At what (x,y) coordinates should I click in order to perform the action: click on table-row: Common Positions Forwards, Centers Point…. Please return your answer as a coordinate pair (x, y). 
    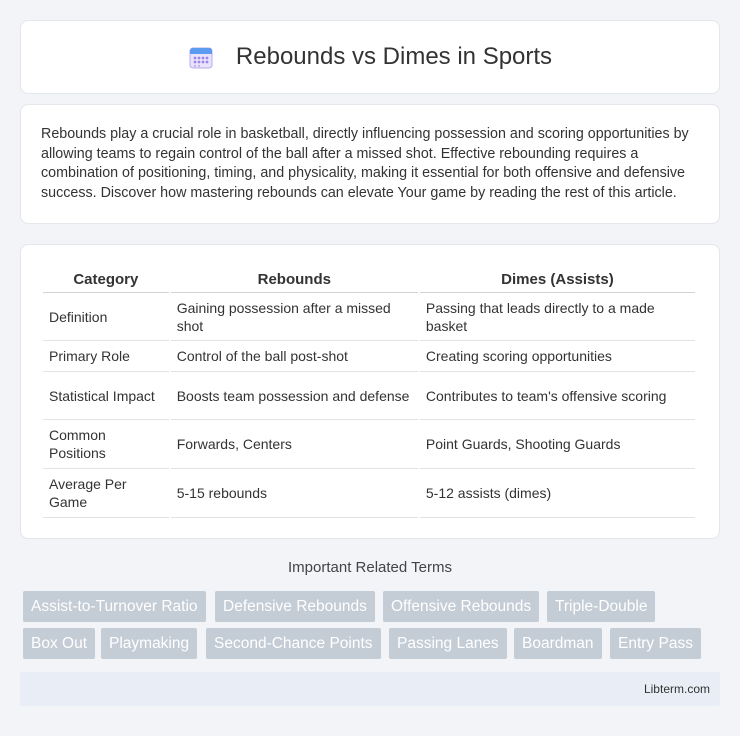
    Looking at the image, I should click on (369, 444).